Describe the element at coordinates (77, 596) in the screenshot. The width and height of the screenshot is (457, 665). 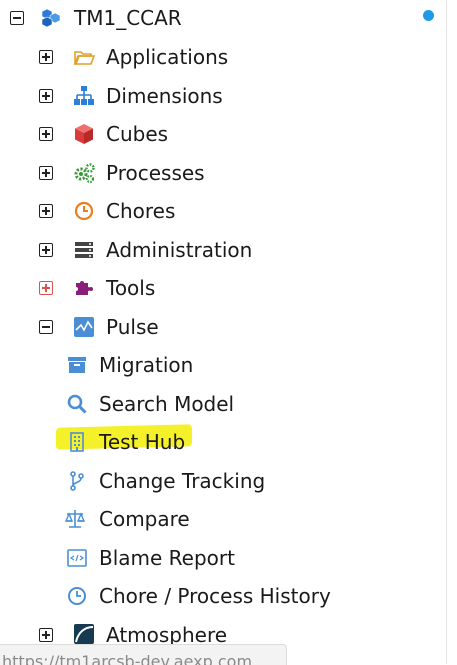
I see `history-clock-icon` at that location.